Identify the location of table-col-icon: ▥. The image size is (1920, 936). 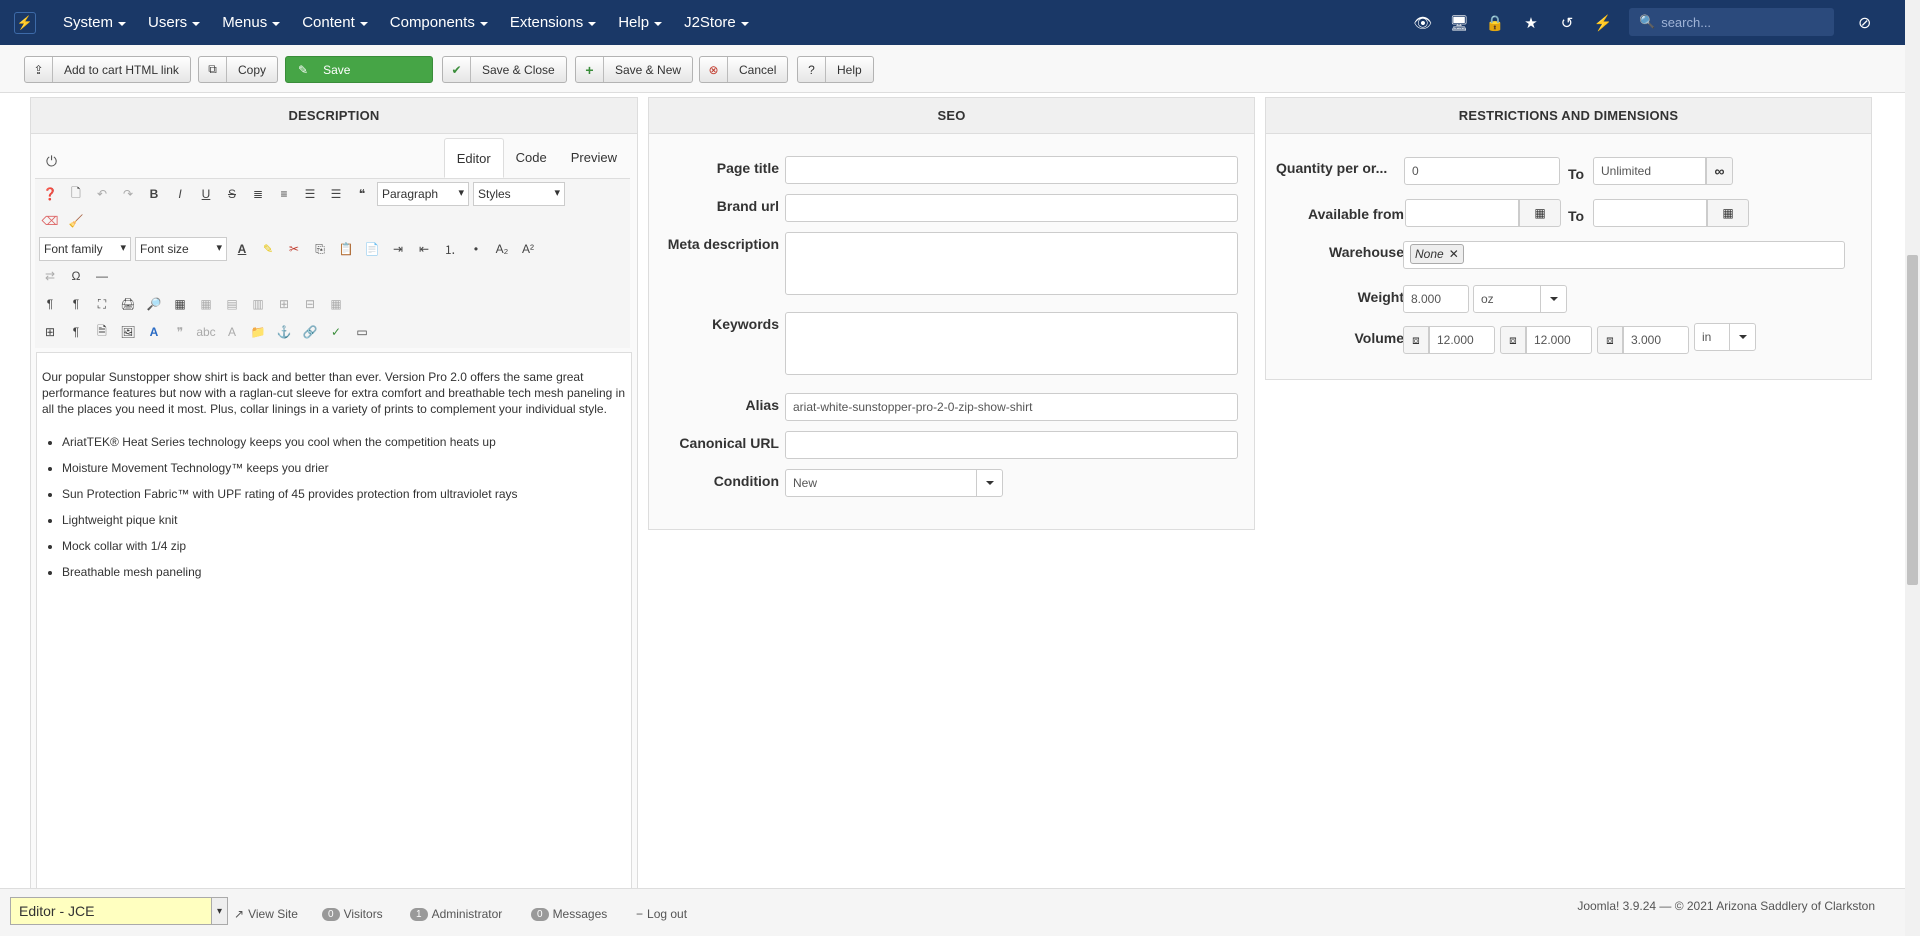
(258, 304).